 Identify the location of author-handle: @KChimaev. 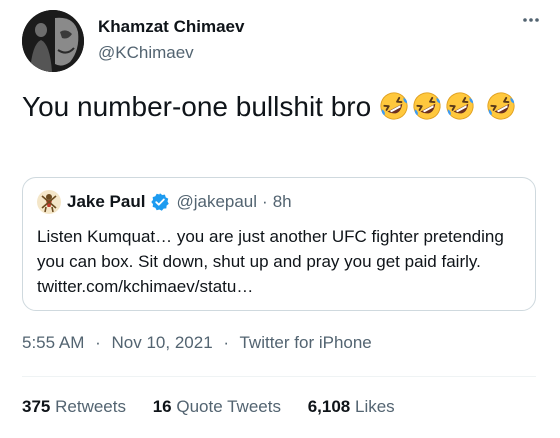
(171, 53).